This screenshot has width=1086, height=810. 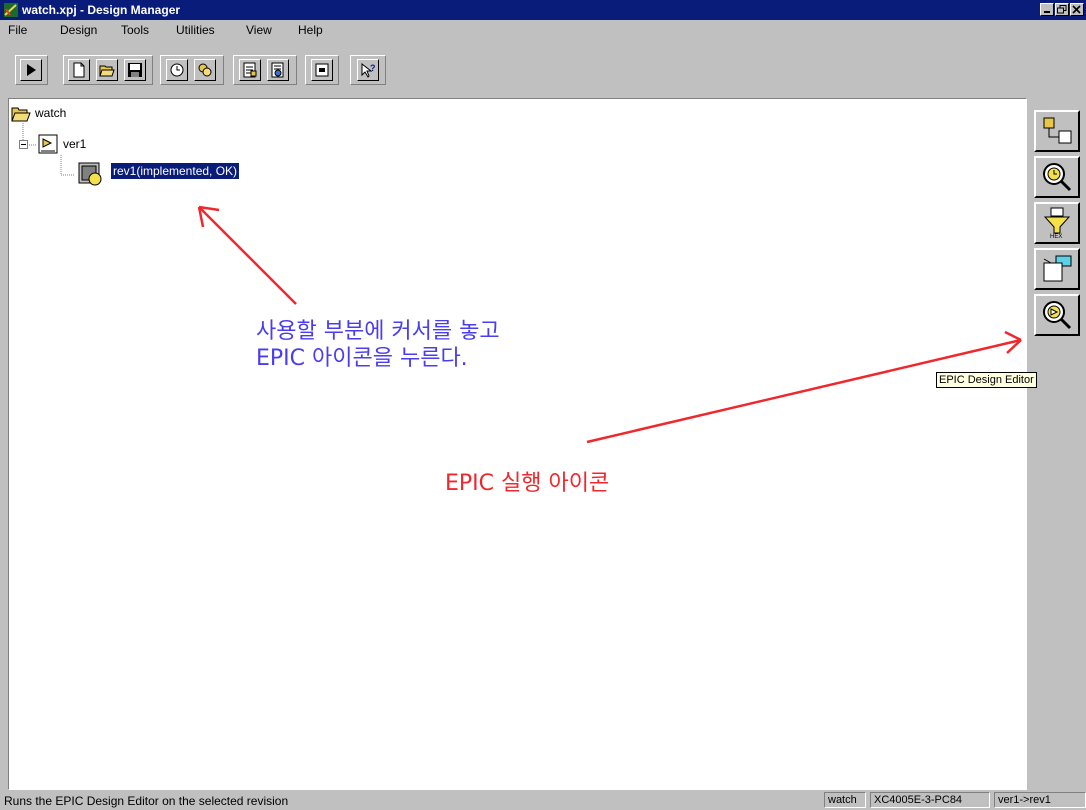 What do you see at coordinates (543, 30) in the screenshot?
I see `menu-bar: File Design Tools Utilities View Help` at bounding box center [543, 30].